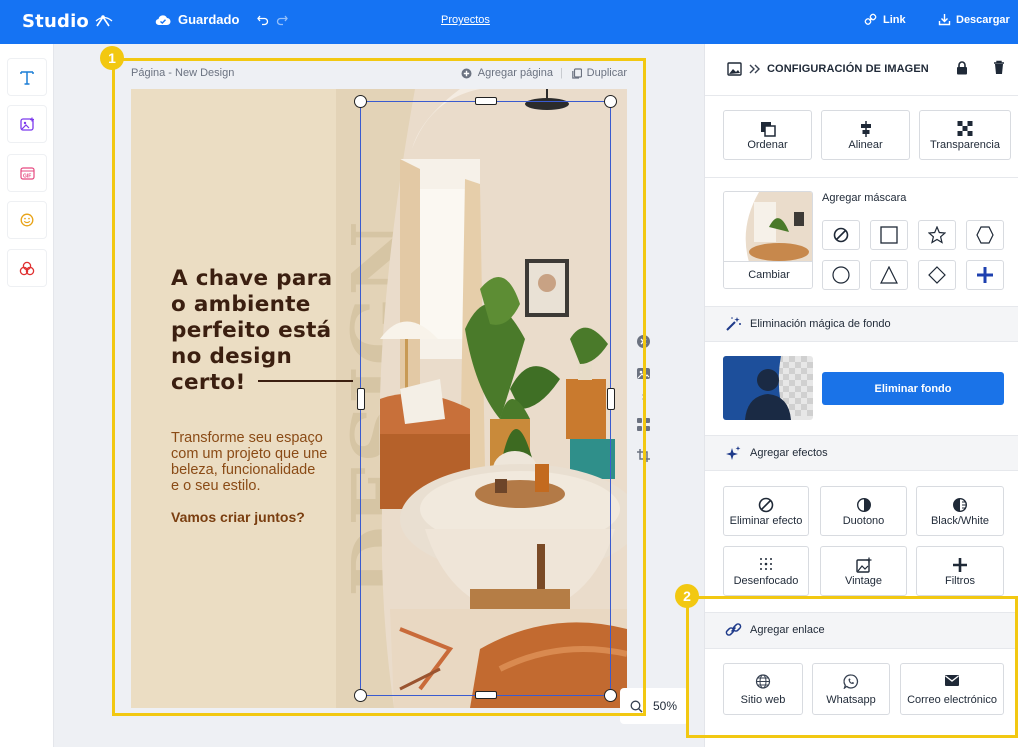 The image size is (1018, 747). What do you see at coordinates (848, 69) in the screenshot?
I see `panel-title: CONFIGURACIÓN DE IMAGEN` at bounding box center [848, 69].